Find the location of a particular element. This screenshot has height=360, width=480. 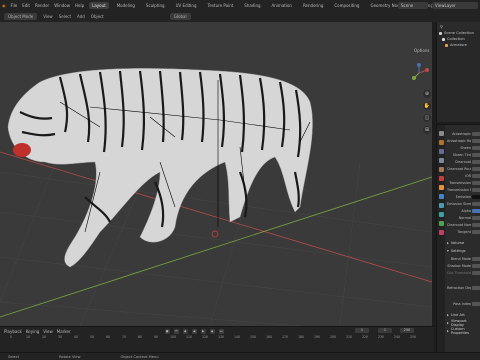

tab-rendering: Rendering is located at coordinates (313, 5).